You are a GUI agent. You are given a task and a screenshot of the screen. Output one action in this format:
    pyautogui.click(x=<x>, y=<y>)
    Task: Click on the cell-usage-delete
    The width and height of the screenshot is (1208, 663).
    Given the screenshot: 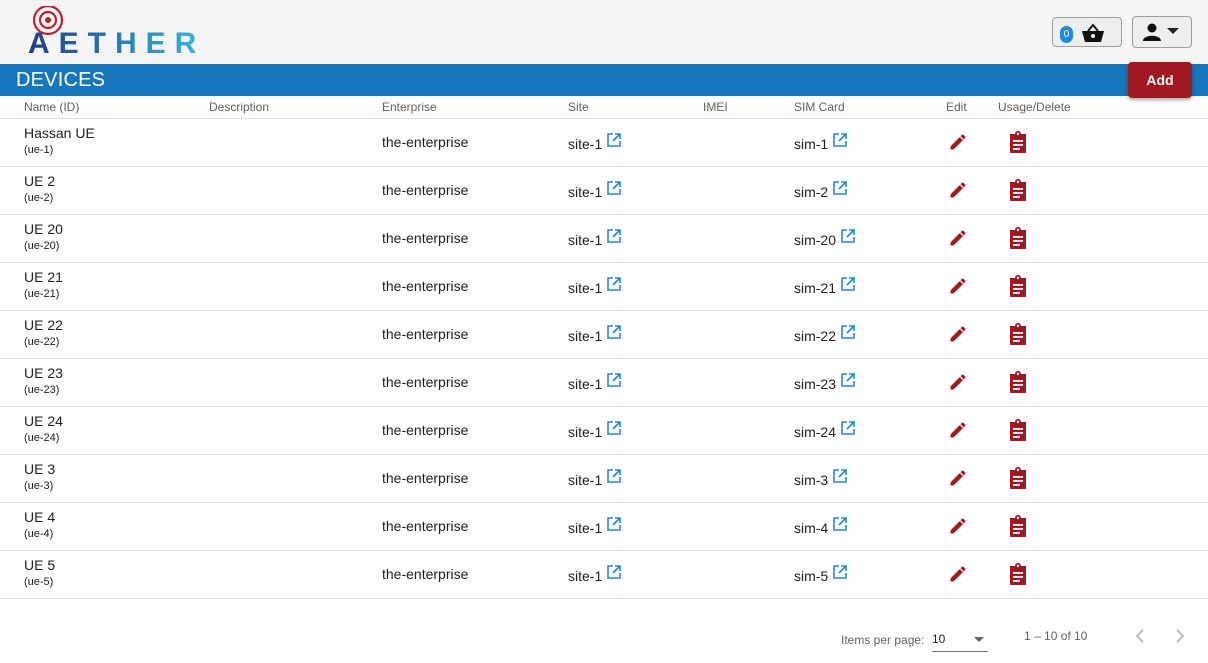 What is the action you would take?
    pyautogui.click(x=1103, y=190)
    